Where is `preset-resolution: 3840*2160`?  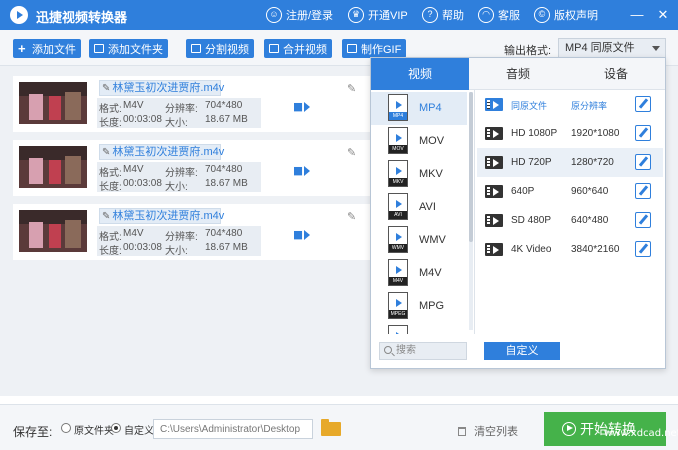 preset-resolution: 3840*2160 is located at coordinates (595, 249).